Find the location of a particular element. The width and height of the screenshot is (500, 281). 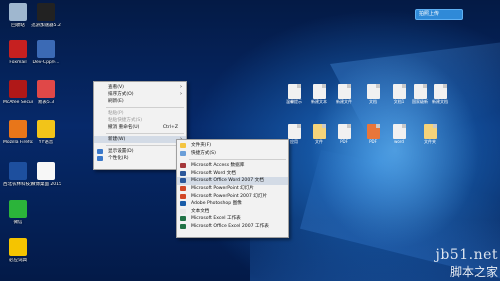

file-icon: 新建文档 is located at coordinates (440, 94).